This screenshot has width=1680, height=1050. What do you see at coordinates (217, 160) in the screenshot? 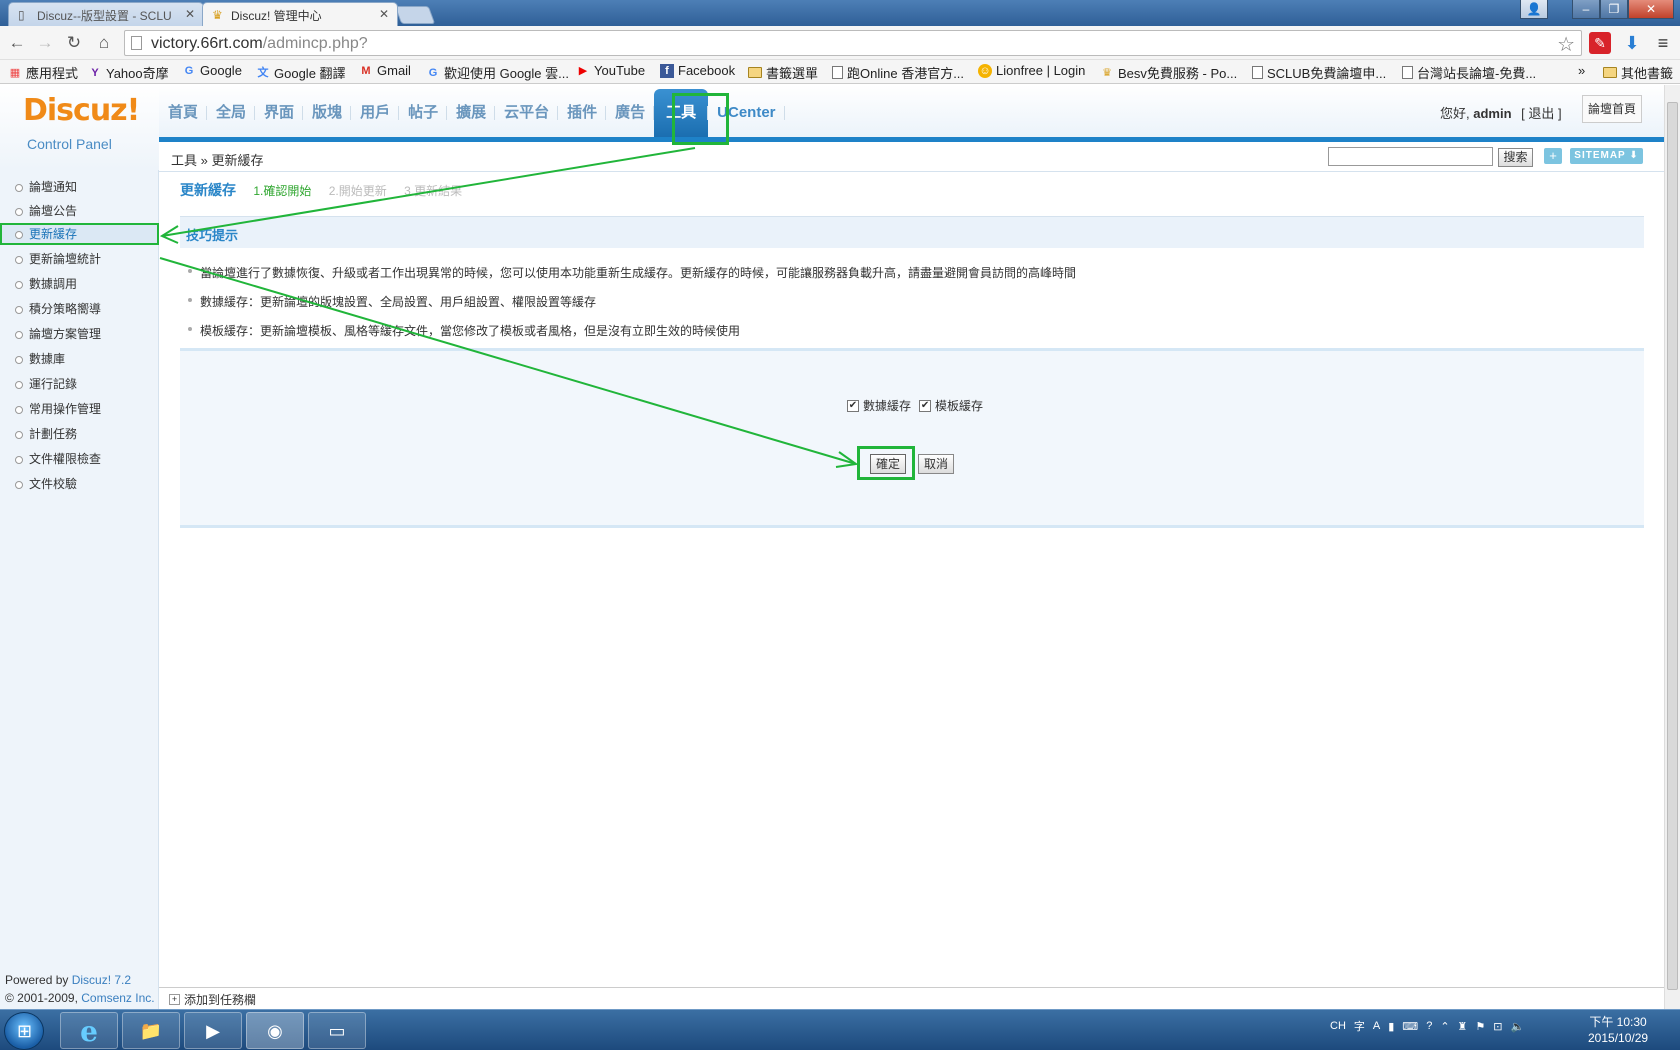
I see `breadcrumb: 工具 » 更新緩存` at bounding box center [217, 160].